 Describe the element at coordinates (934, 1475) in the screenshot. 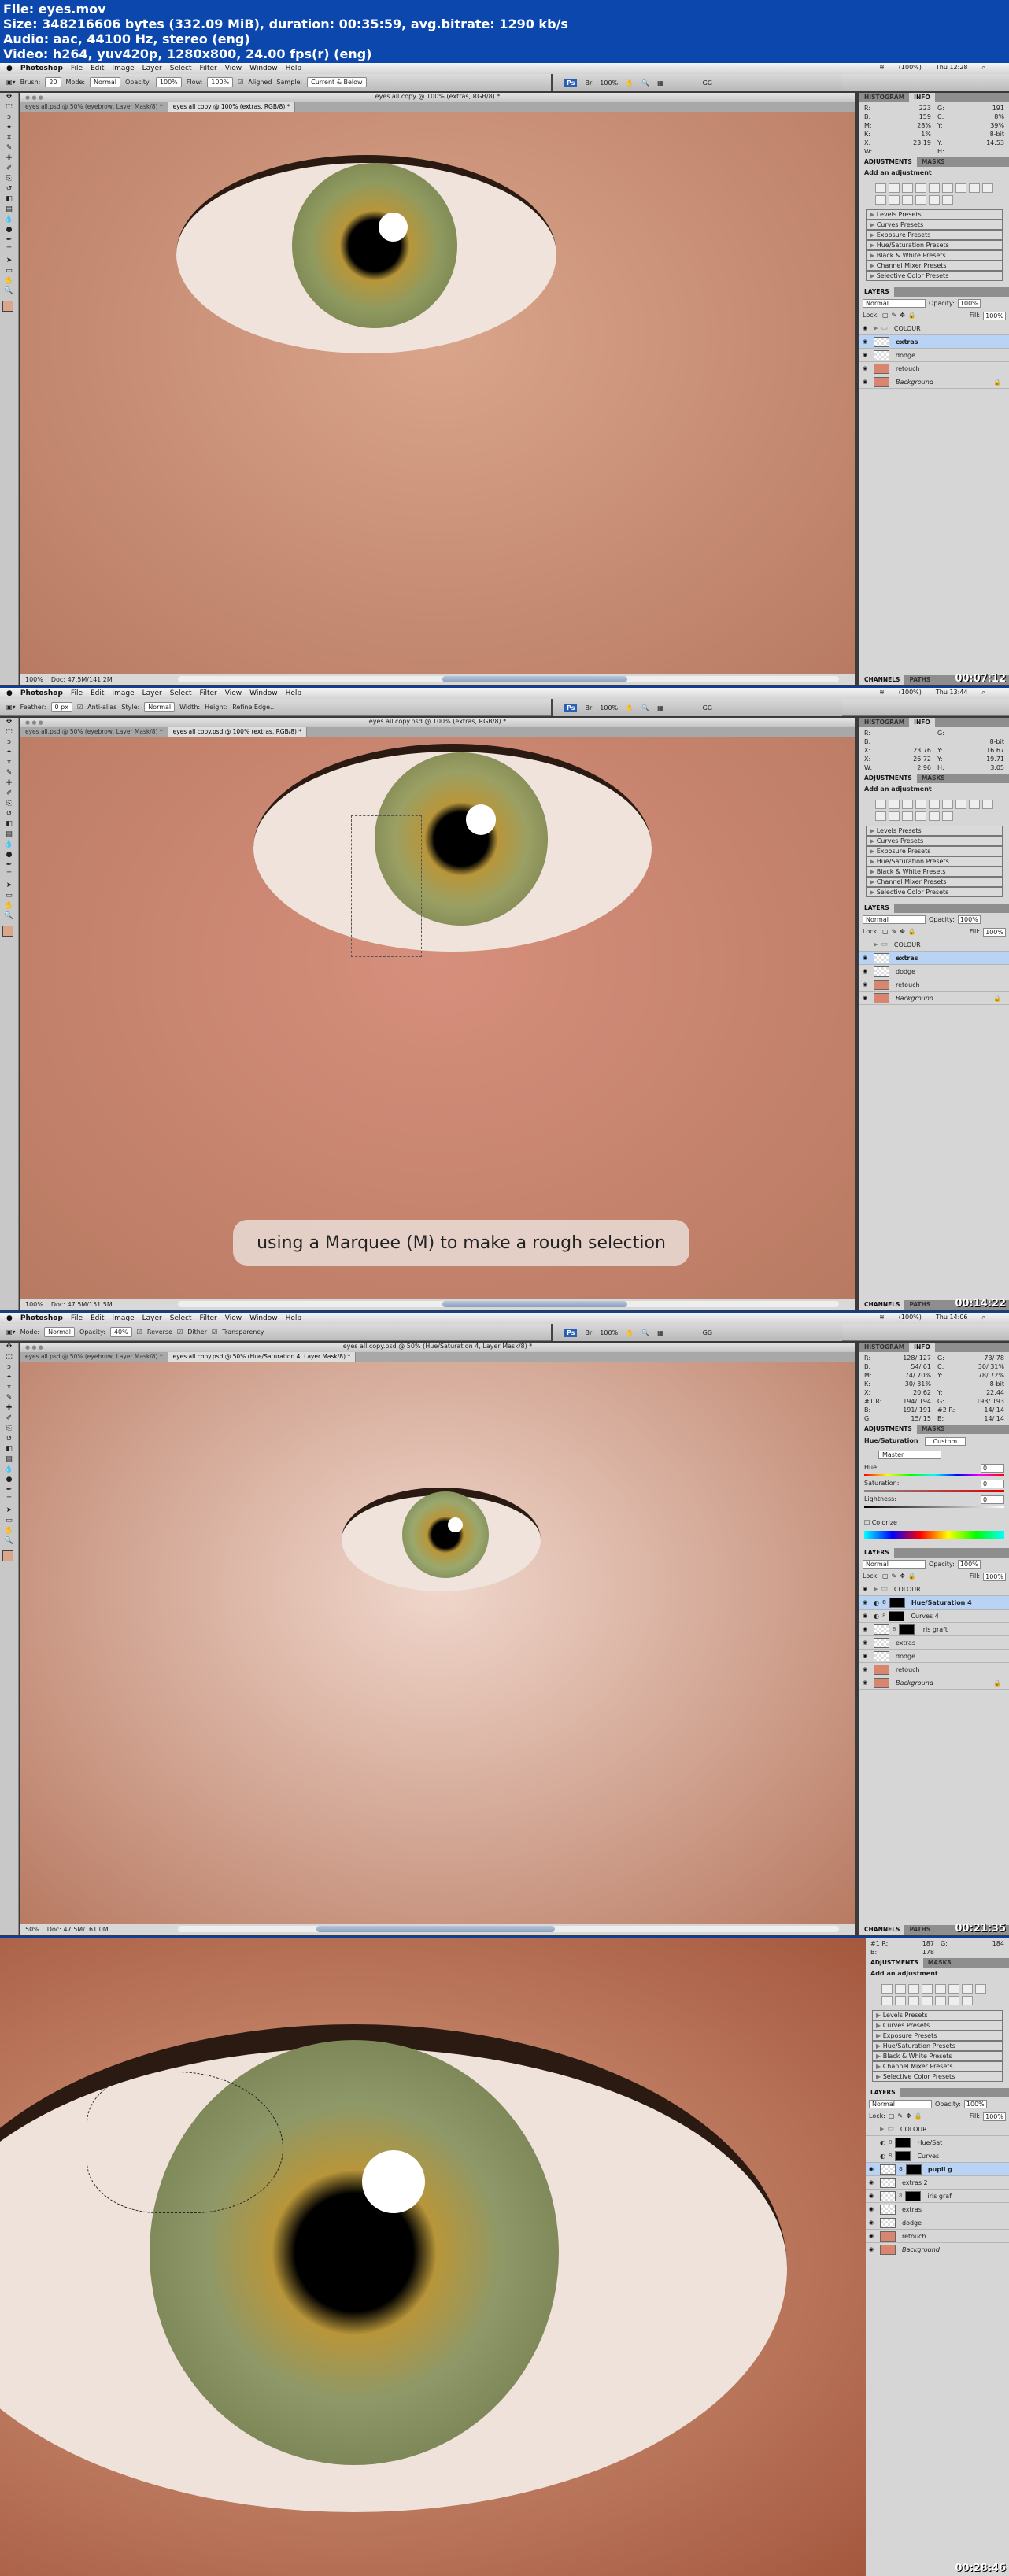

I see `hue-slider` at that location.